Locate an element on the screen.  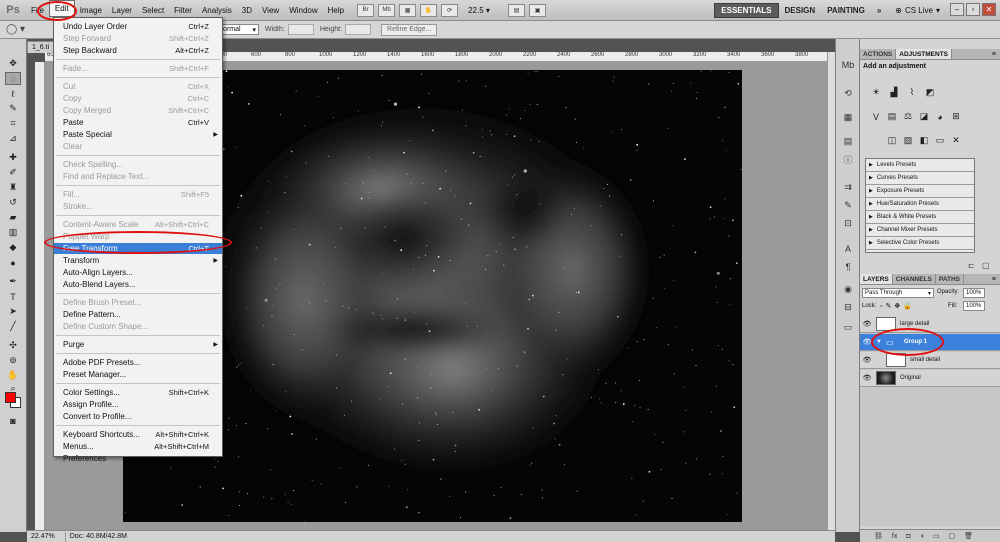
brush-tool-icon: ✐ is located at coordinates (13, 172).